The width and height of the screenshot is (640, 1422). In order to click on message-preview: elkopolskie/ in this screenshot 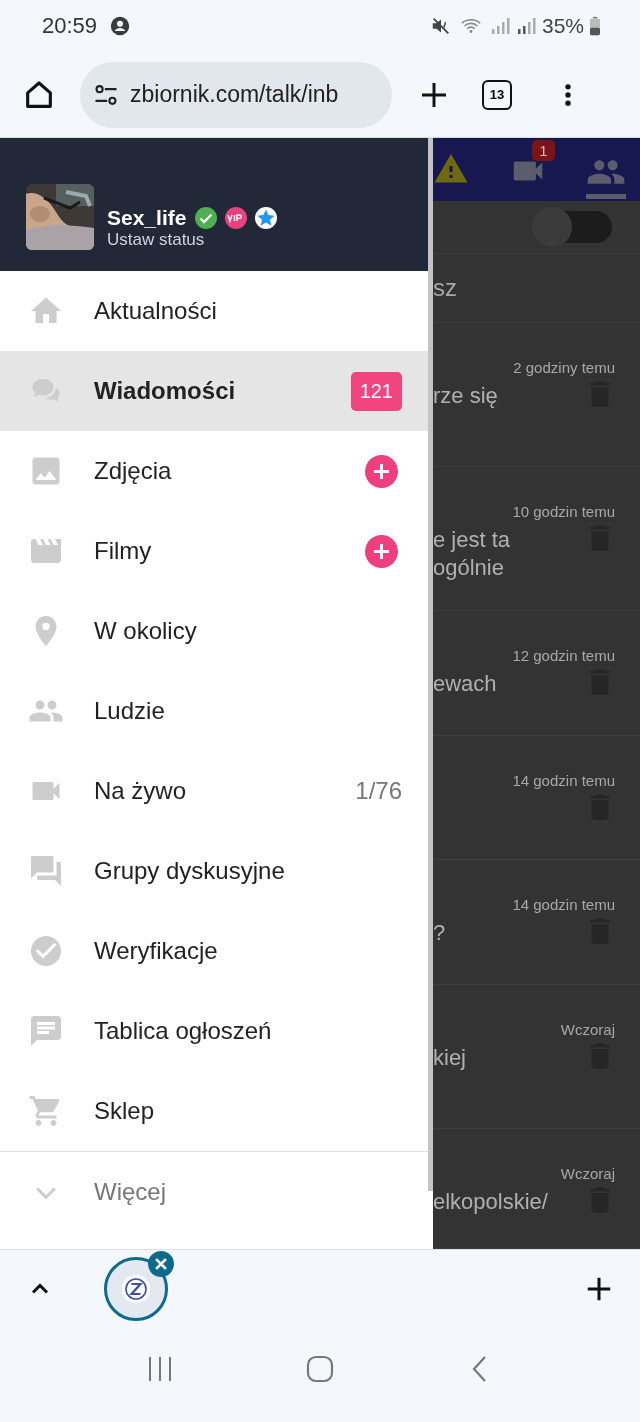, I will do `click(490, 1202)`.